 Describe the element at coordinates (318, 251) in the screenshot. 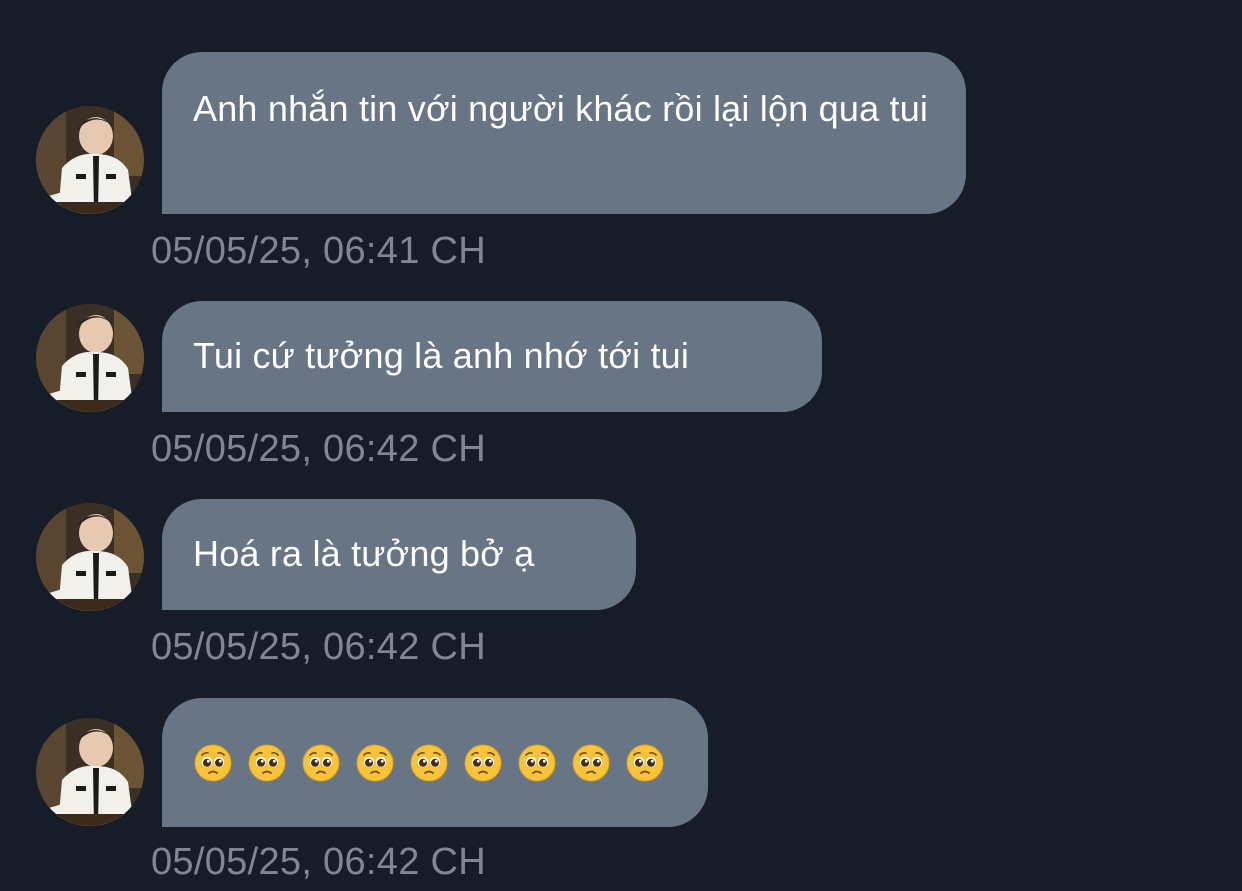

I see `message-timestamp: 05/05/25, 06:41 CH` at that location.